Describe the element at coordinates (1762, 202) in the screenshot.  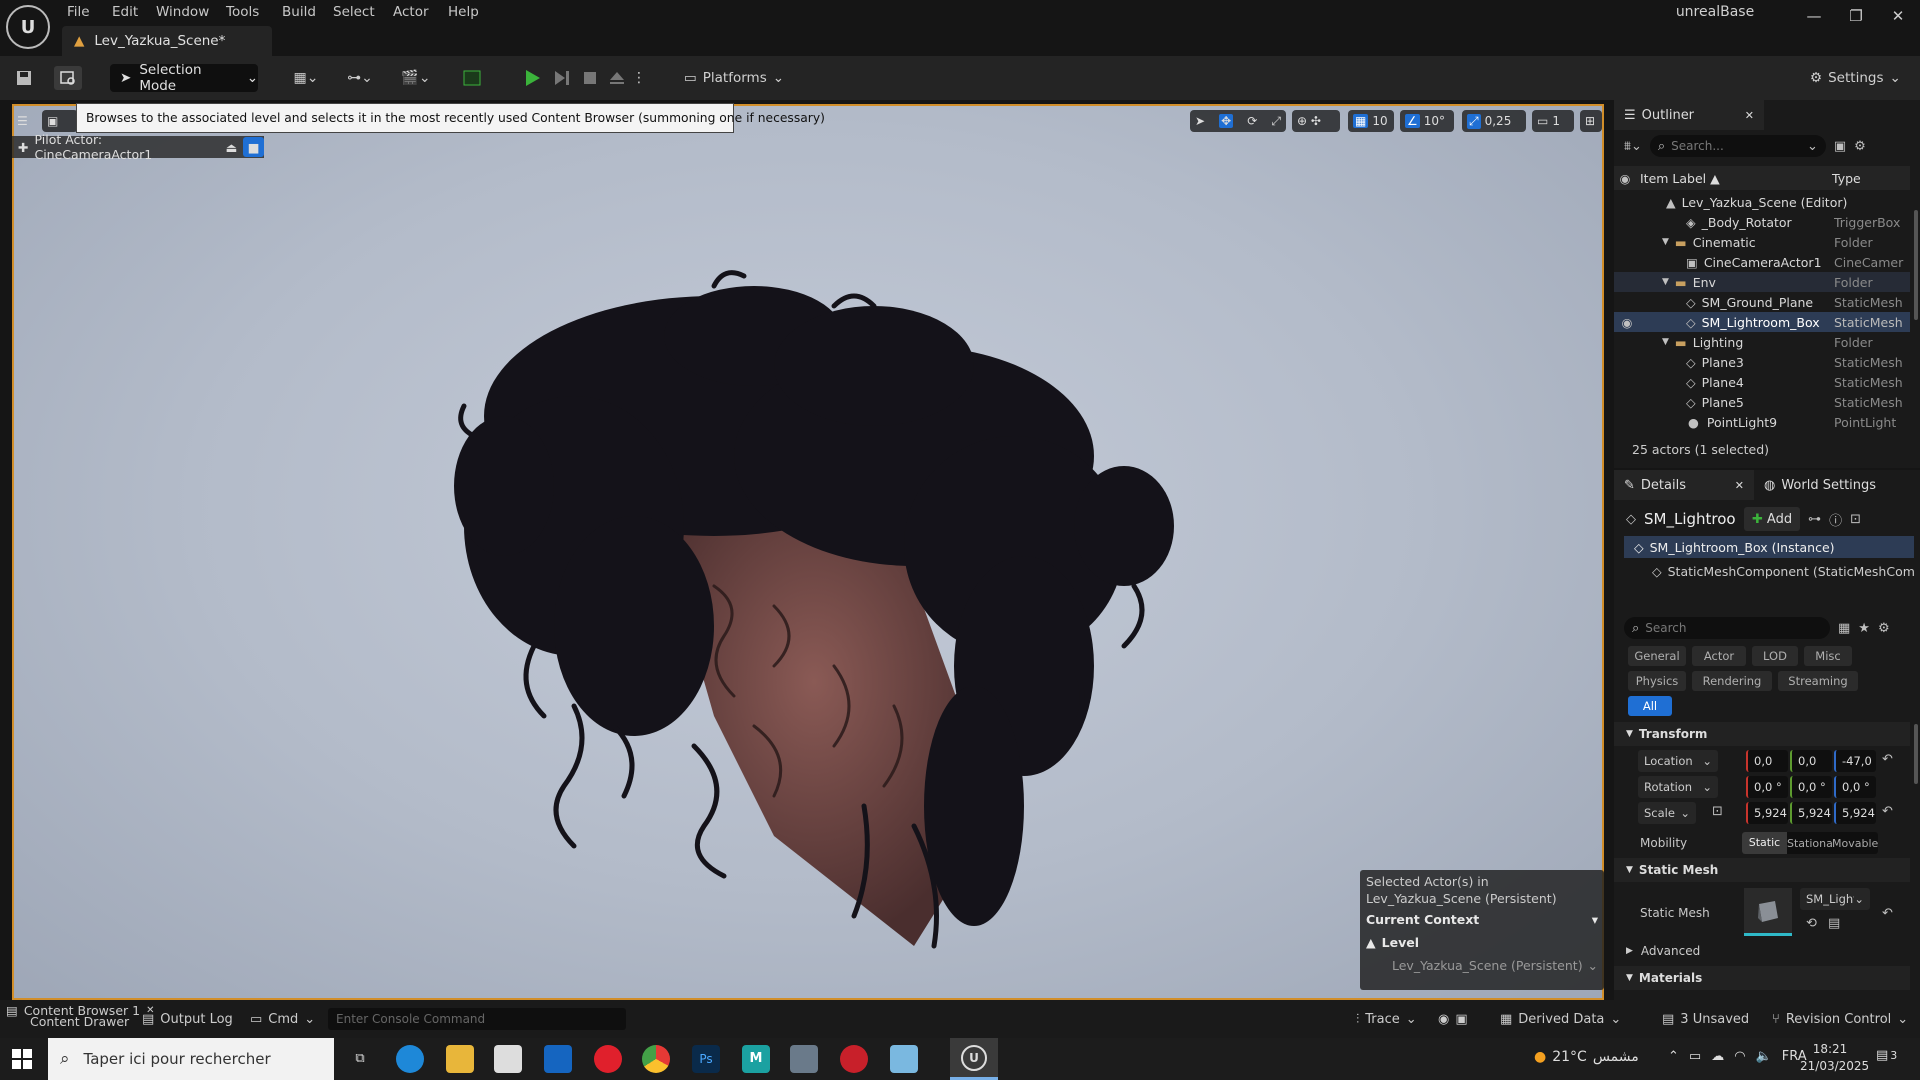
I see `tree-row-level: ▲ Lev_Yazkua_Scene (Editor)` at that location.